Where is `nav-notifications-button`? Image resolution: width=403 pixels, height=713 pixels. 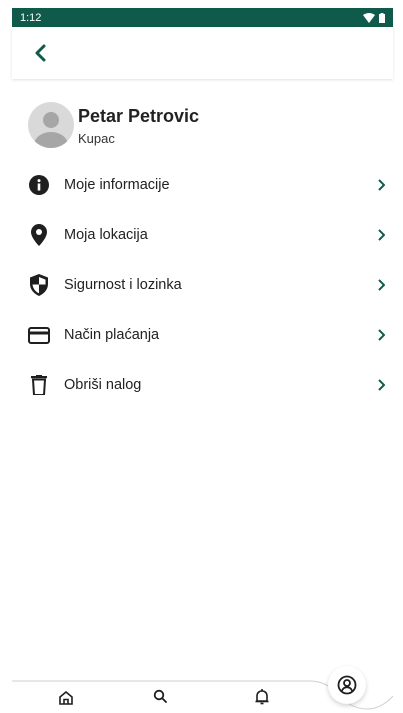 nav-notifications-button is located at coordinates (262, 697).